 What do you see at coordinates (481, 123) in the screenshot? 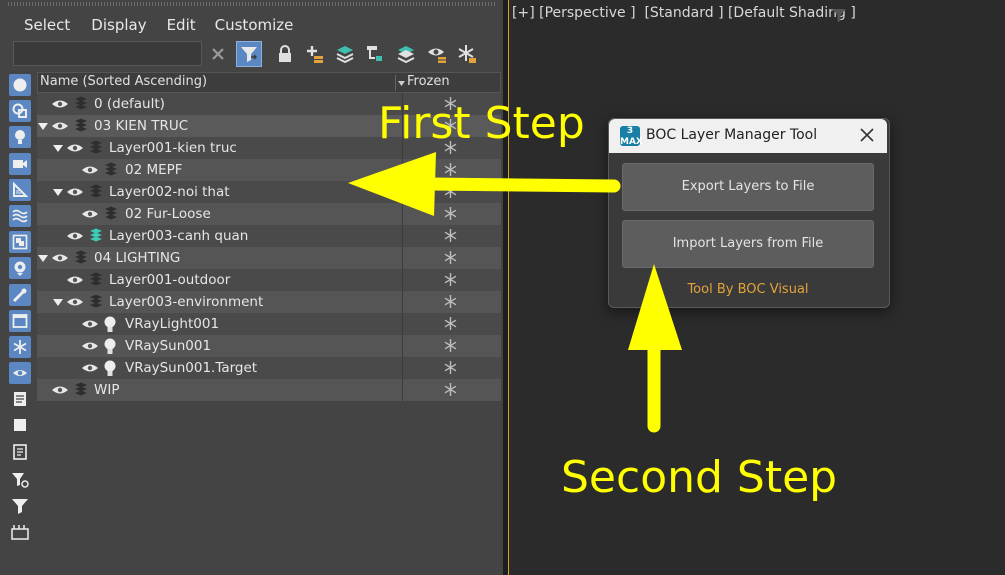
I see `first-step-label: First Step` at bounding box center [481, 123].